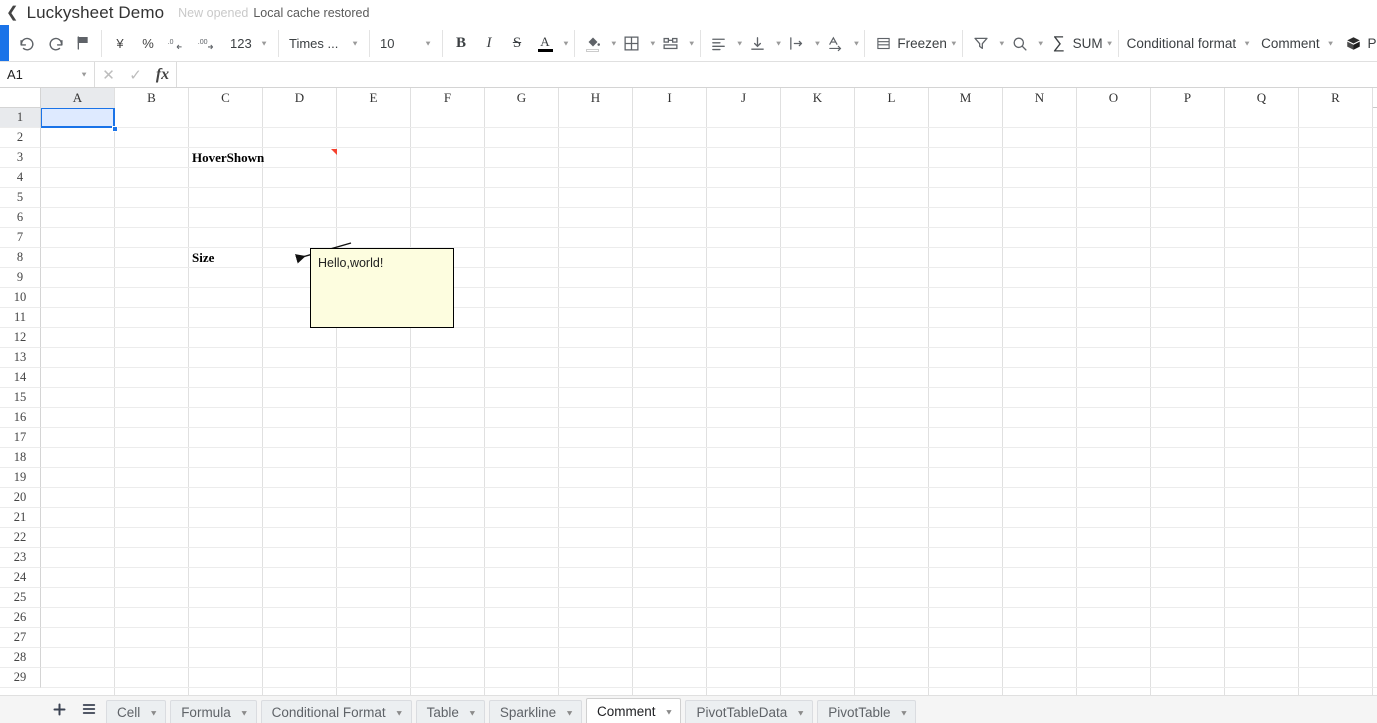 This screenshot has width=1377, height=723. Describe the element at coordinates (981, 43) in the screenshot. I see `filter-icon` at that location.